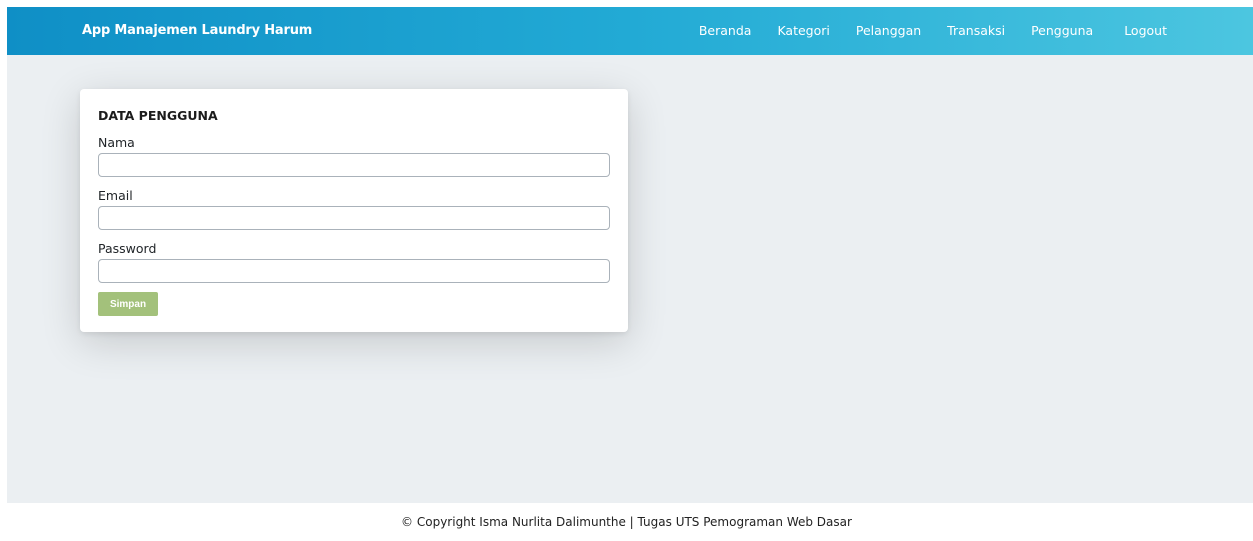 This screenshot has width=1253, height=541. What do you see at coordinates (127, 248) in the screenshot?
I see `password-label: Password` at bounding box center [127, 248].